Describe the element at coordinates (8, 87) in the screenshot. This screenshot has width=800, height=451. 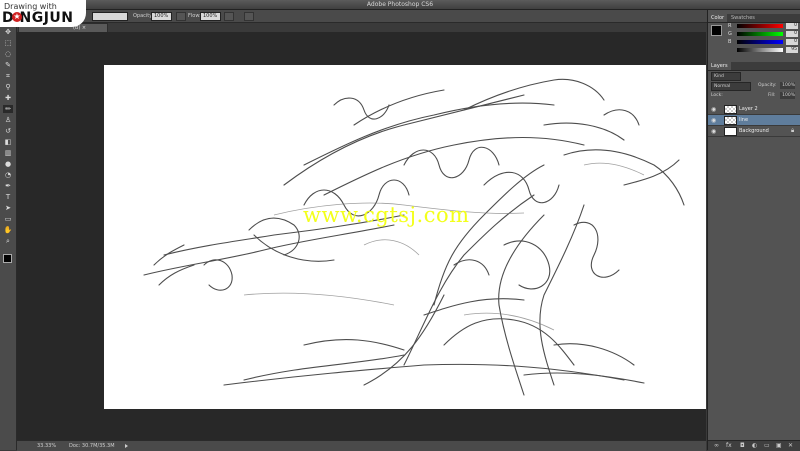
I see `eyedropper-tool-icon: ⚲` at that location.